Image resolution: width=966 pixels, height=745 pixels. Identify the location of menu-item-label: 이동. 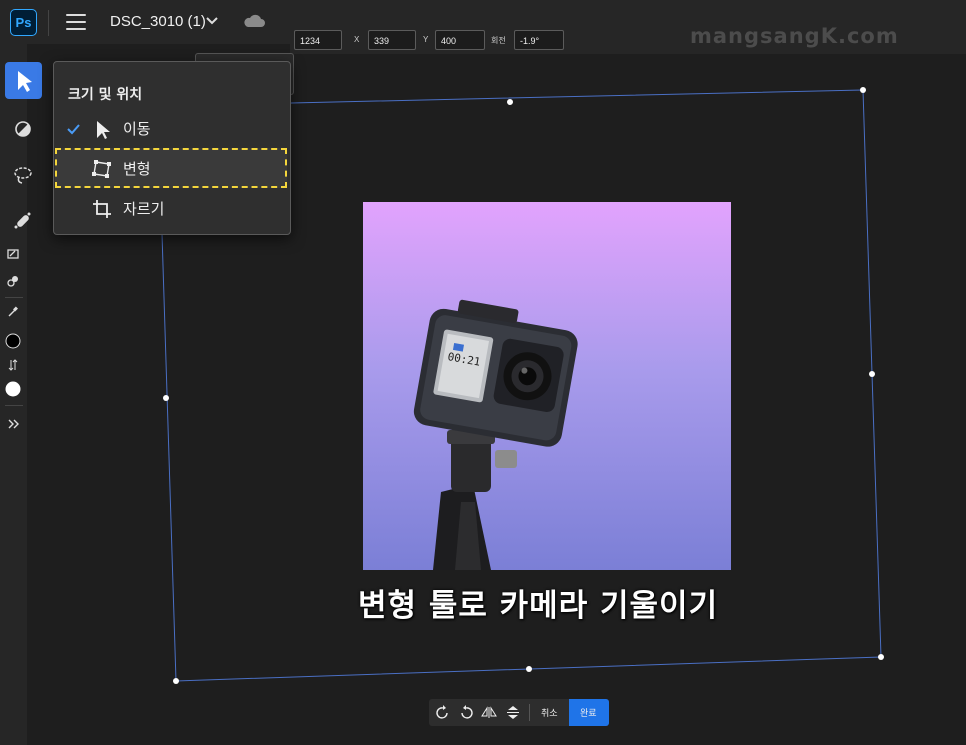
(137, 129).